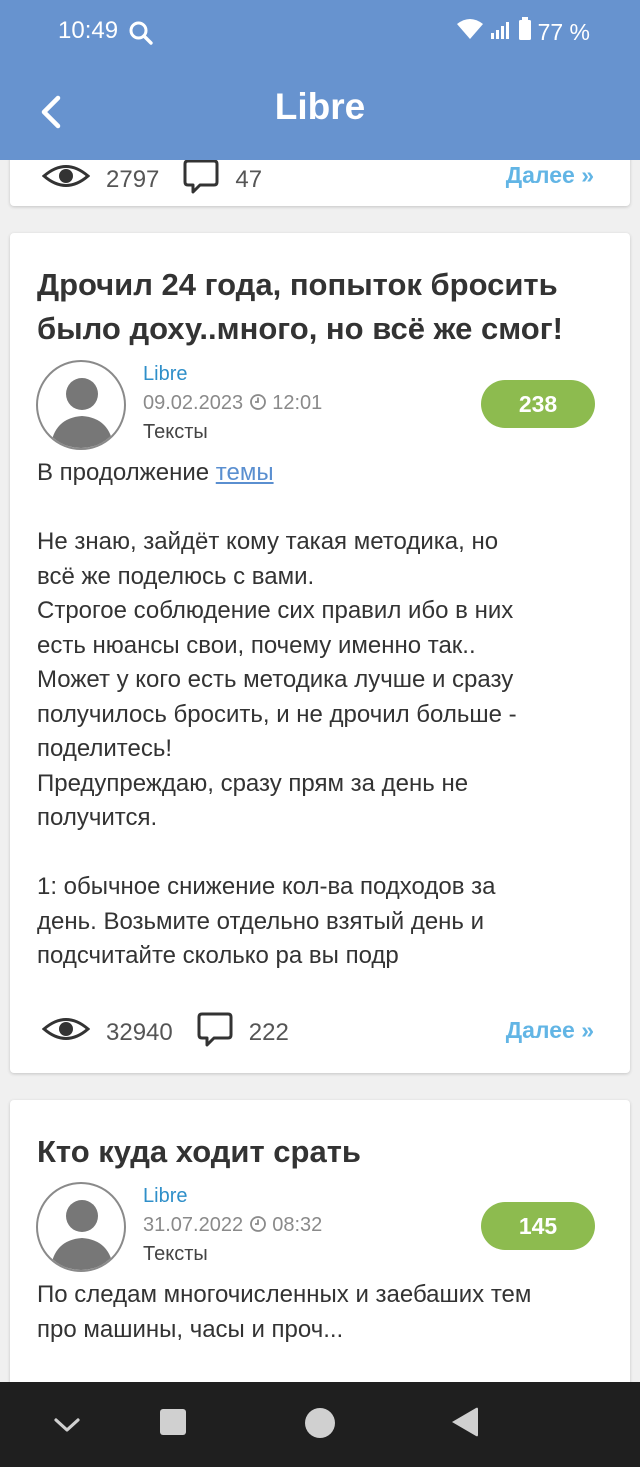  What do you see at coordinates (133, 179) in the screenshot?
I see `views-count: 2797` at bounding box center [133, 179].